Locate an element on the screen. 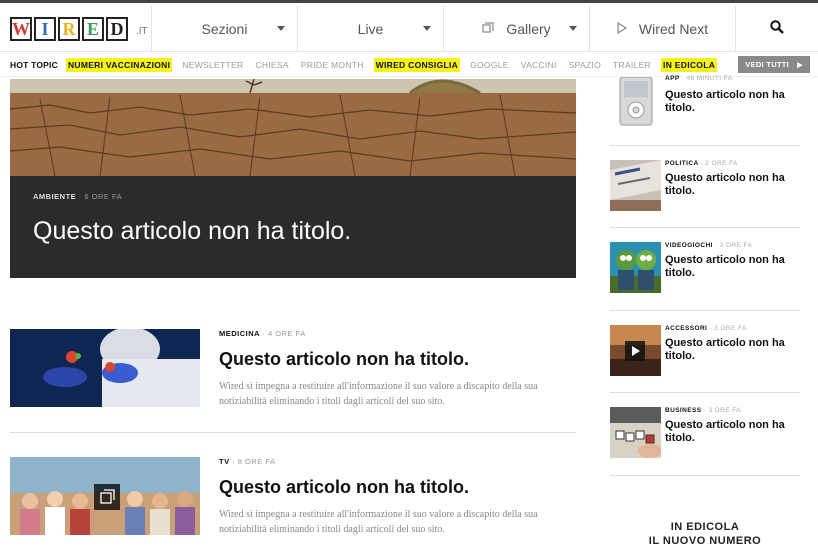  sidebar-time: 48 MINUTI FA is located at coordinates (709, 78).